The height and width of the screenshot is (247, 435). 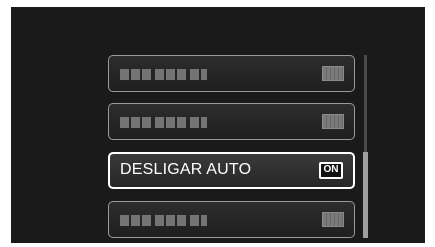 I want to click on menu-item-desligar-auto: DESLIGAR AUTO ON, so click(x=231, y=170).